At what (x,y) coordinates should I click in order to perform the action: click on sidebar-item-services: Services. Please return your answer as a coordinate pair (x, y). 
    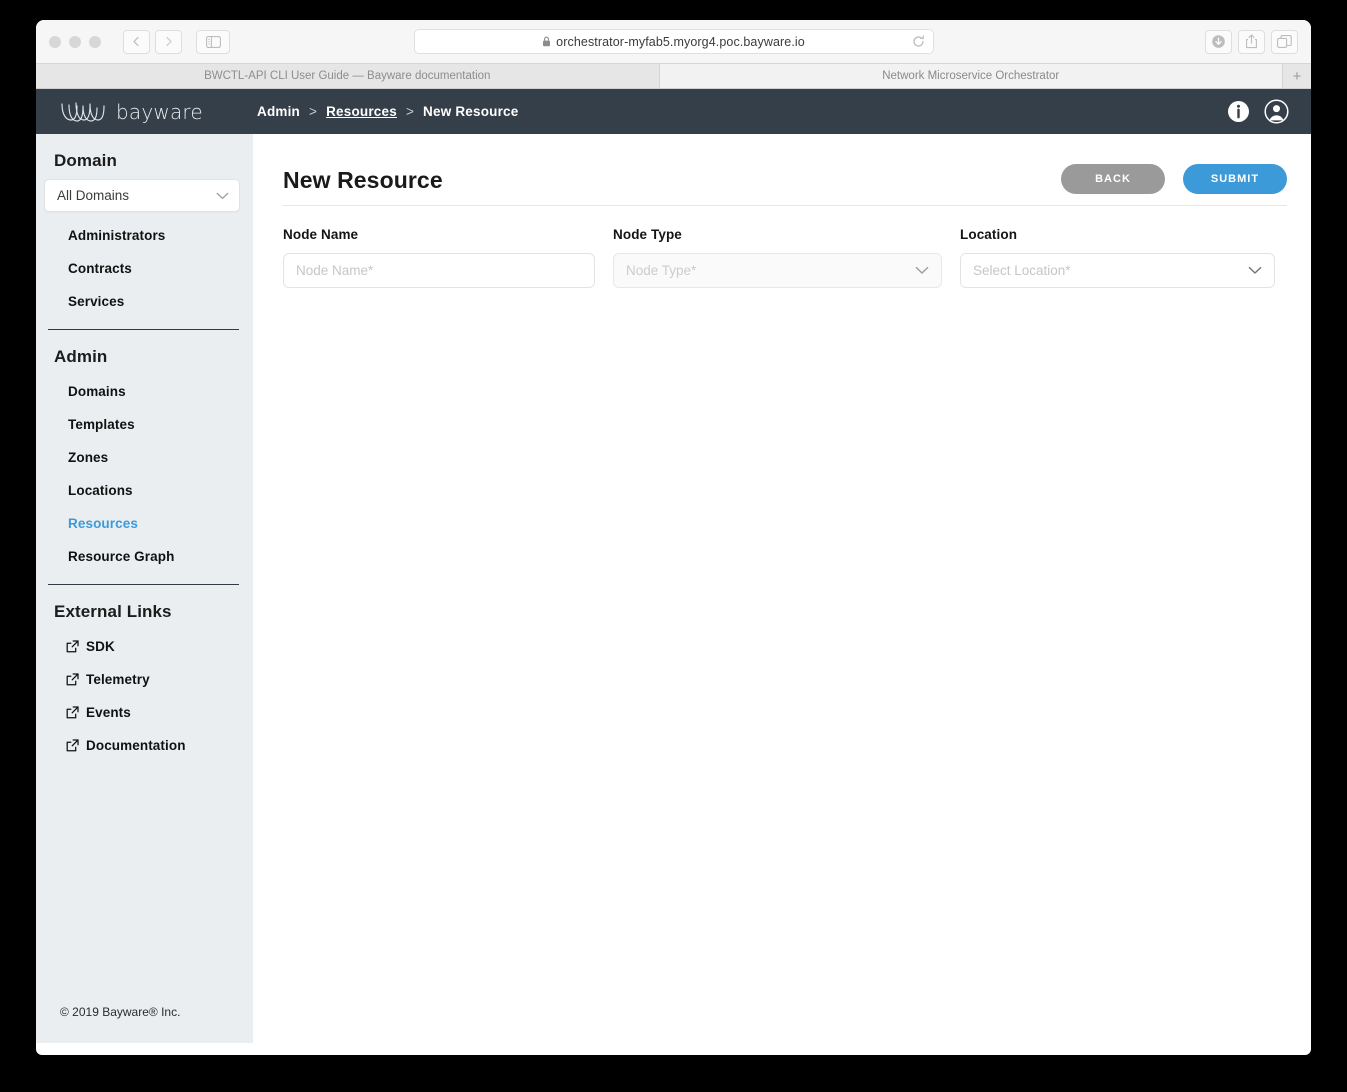
    Looking at the image, I should click on (144, 301).